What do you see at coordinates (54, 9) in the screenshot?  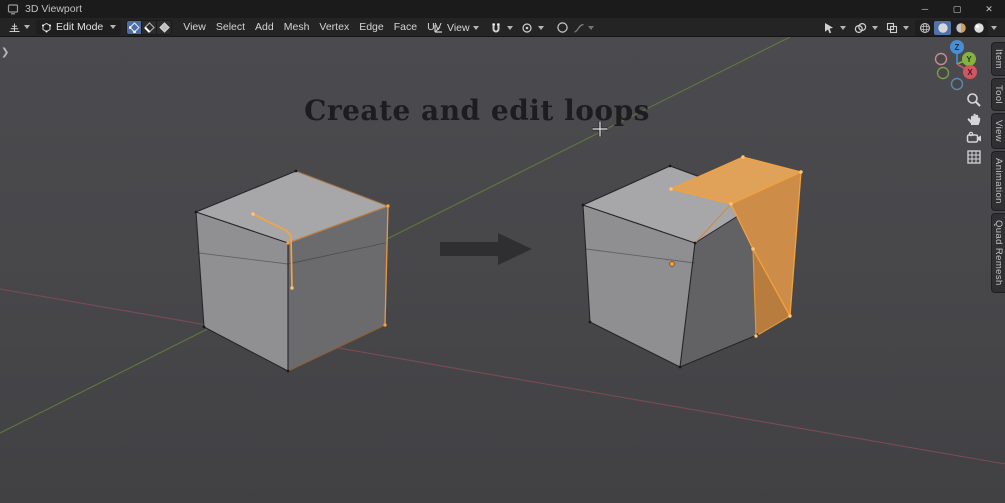 I see `window-title: 3D Viewport` at bounding box center [54, 9].